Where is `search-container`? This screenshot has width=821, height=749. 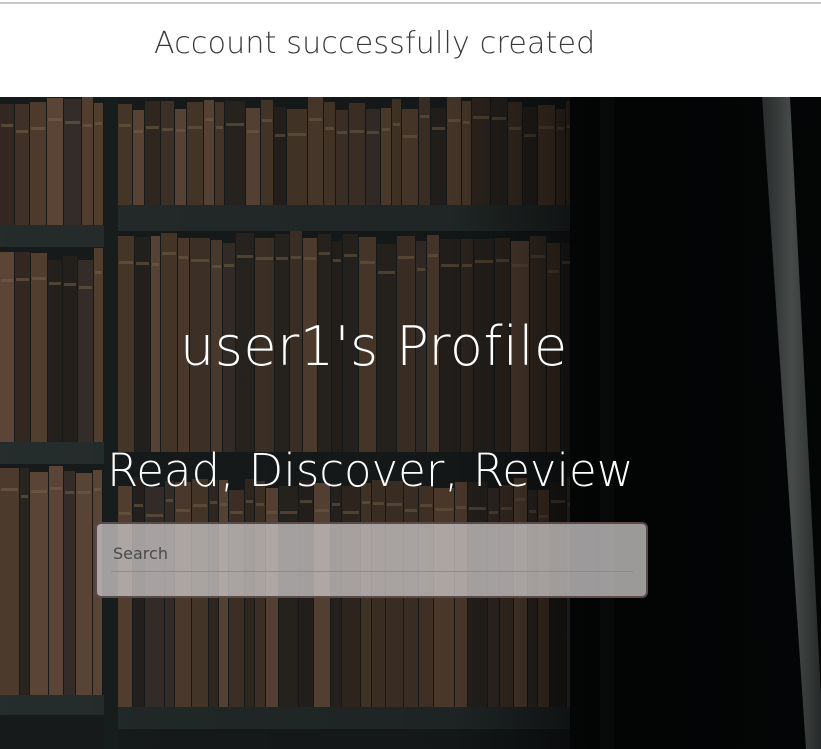
search-container is located at coordinates (371, 560).